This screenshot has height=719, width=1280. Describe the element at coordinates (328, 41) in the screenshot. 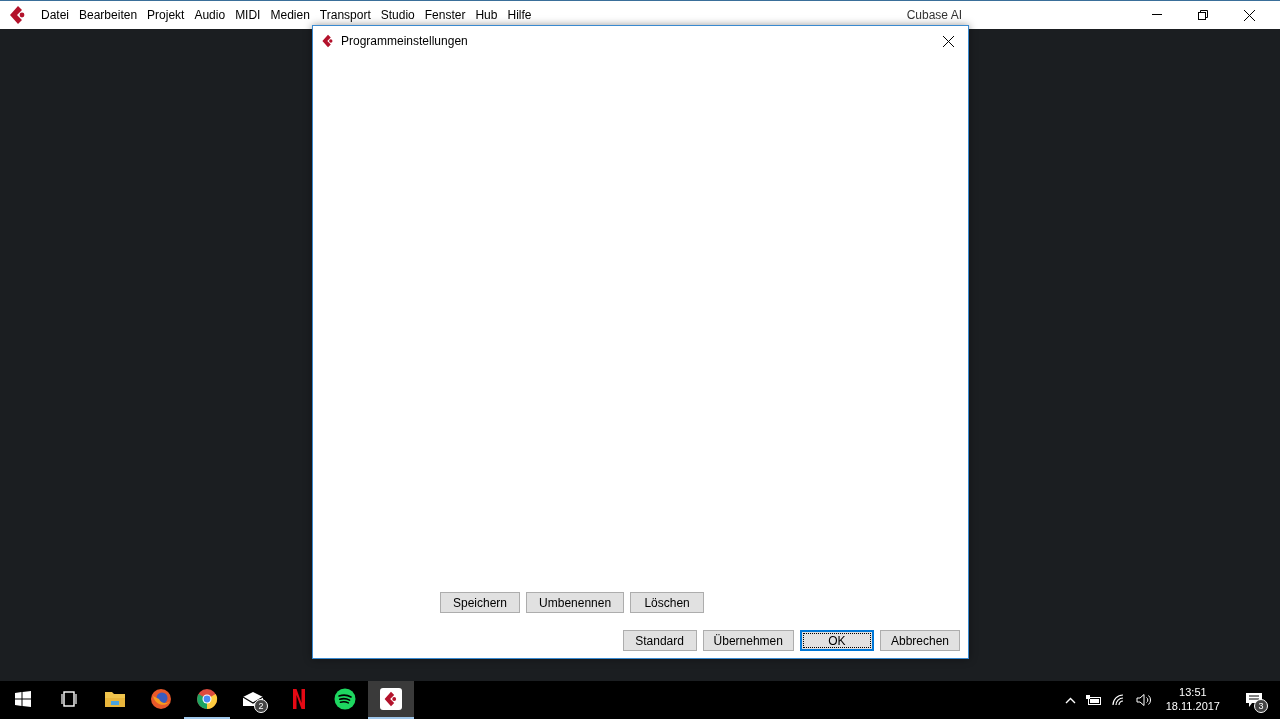

I see `dialog-logo` at that location.